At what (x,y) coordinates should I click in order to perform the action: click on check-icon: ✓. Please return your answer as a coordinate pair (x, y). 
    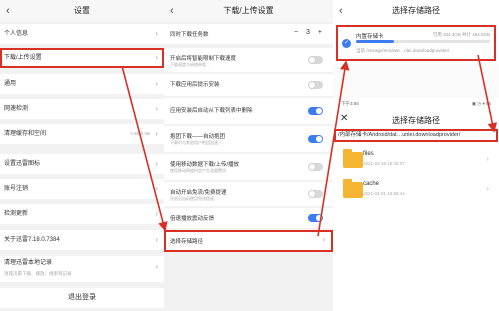
    Looking at the image, I should click on (346, 43).